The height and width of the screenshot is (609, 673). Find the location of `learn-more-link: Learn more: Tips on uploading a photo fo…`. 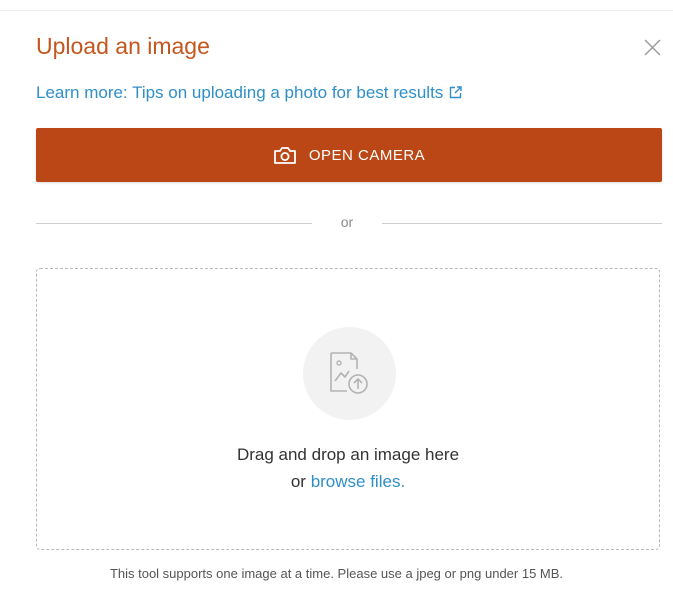

learn-more-link: Learn more: Tips on uploading a photo fo… is located at coordinates (249, 93).